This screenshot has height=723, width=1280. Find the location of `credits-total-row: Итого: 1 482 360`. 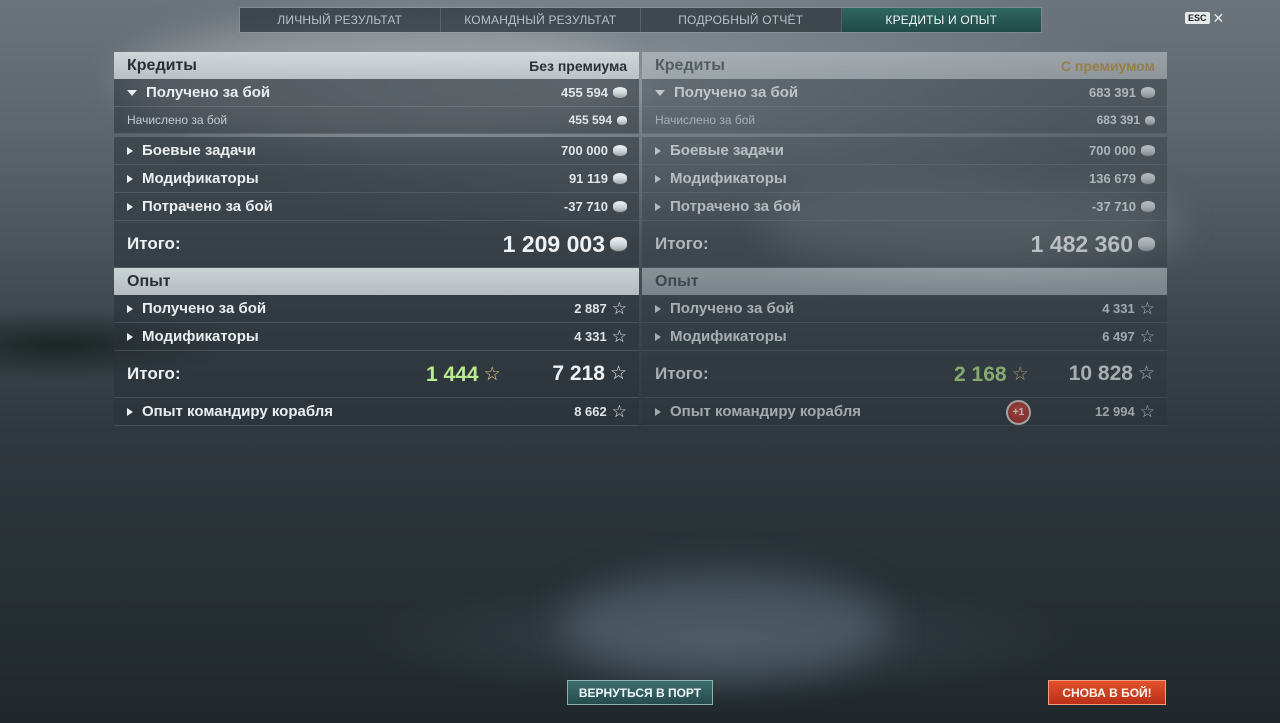

credits-total-row: Итого: 1 482 360 is located at coordinates (904, 244).